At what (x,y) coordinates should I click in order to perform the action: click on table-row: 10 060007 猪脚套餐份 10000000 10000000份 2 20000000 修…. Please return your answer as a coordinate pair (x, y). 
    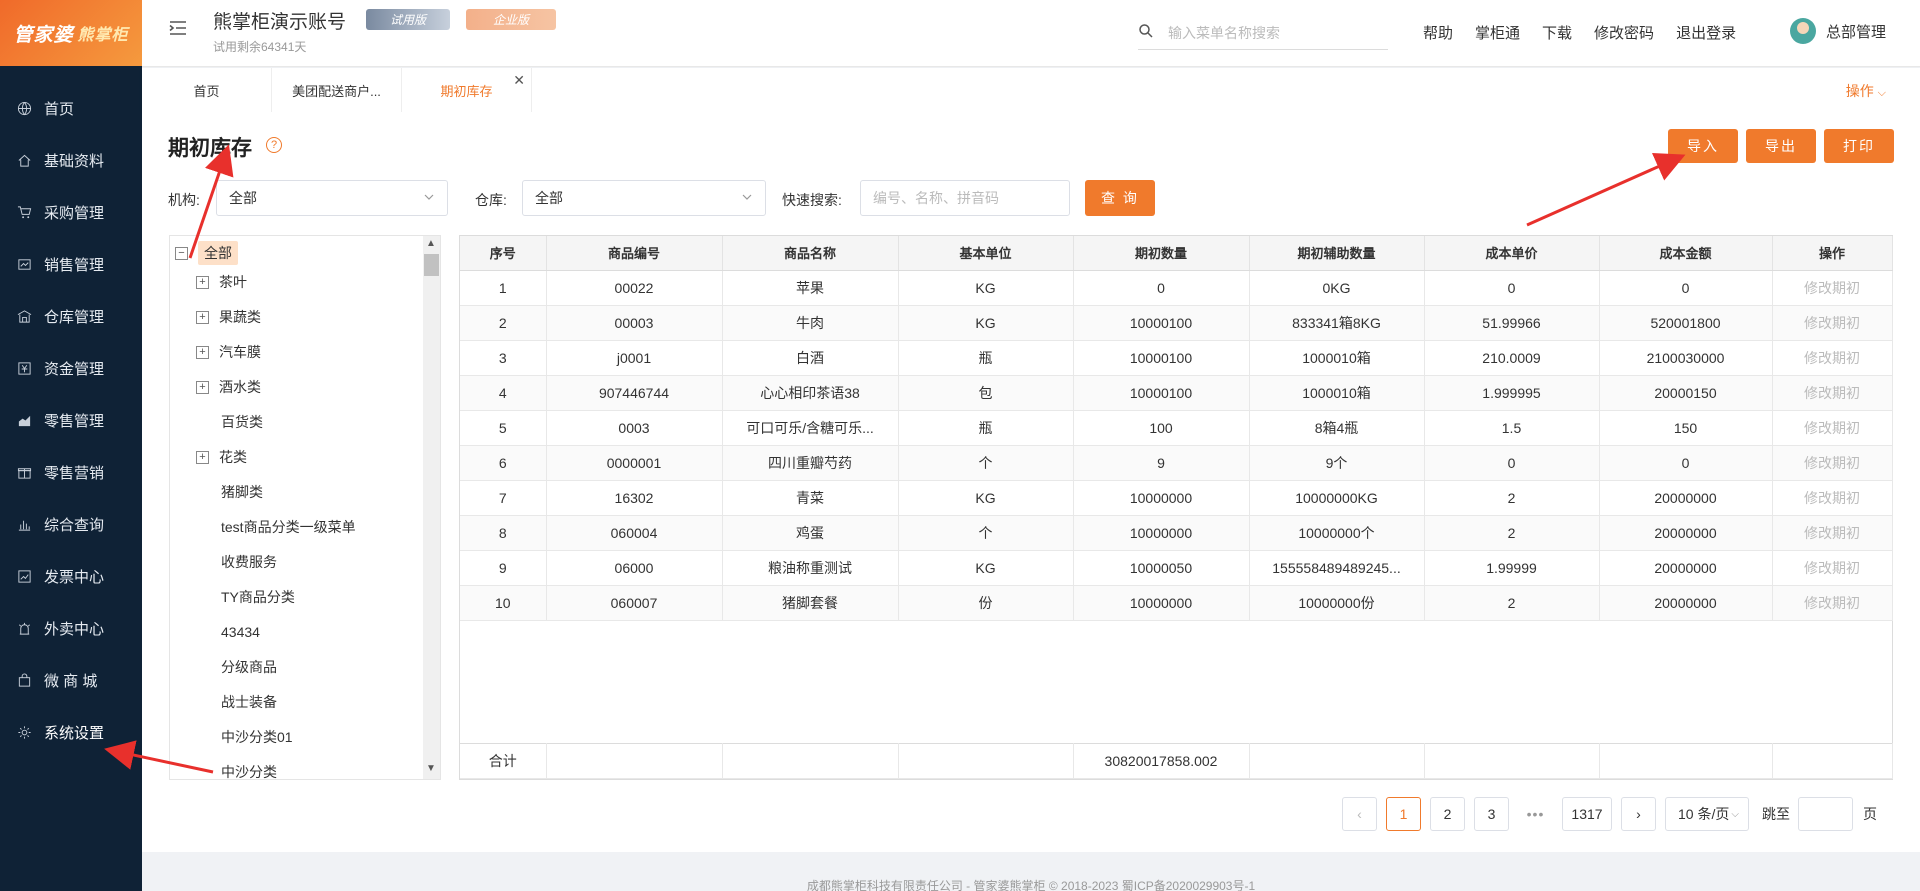
    Looking at the image, I should click on (1176, 603).